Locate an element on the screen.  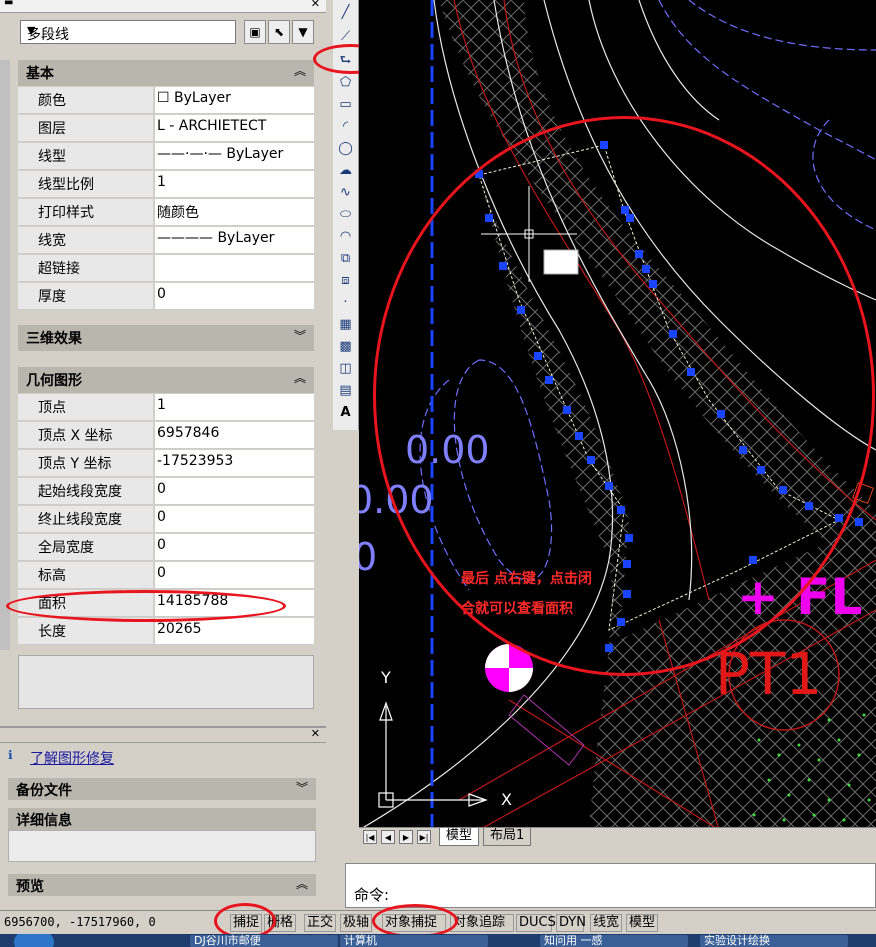
basic-property-value: ——·—·— ByLayer is located at coordinates (234, 156).